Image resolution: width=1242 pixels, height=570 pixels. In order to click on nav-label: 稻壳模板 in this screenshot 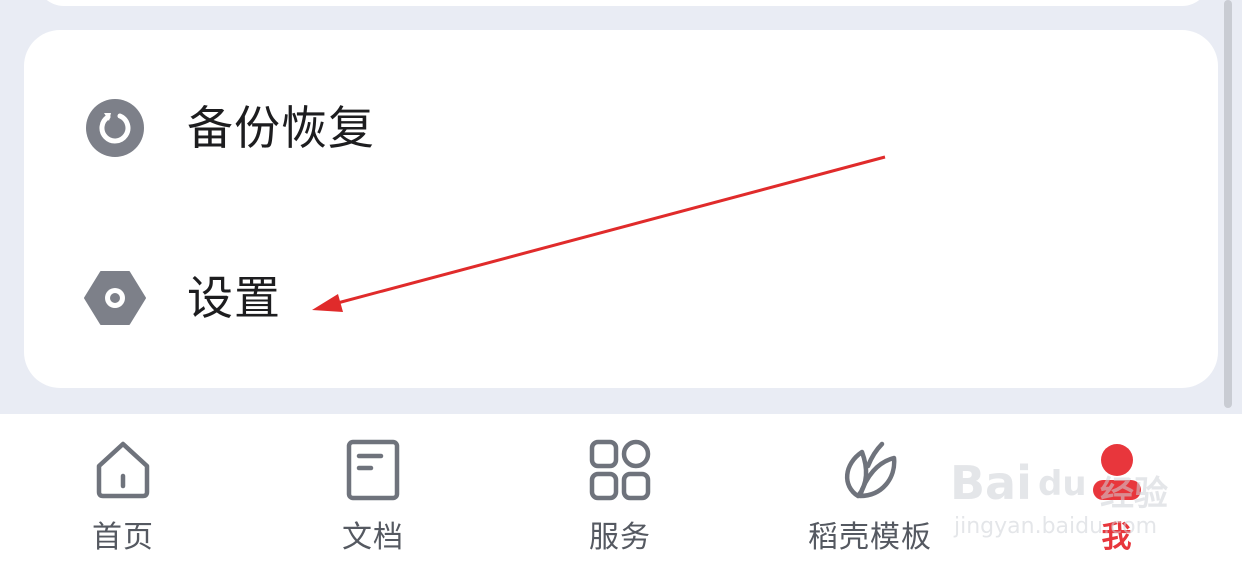, I will do `click(870, 537)`.